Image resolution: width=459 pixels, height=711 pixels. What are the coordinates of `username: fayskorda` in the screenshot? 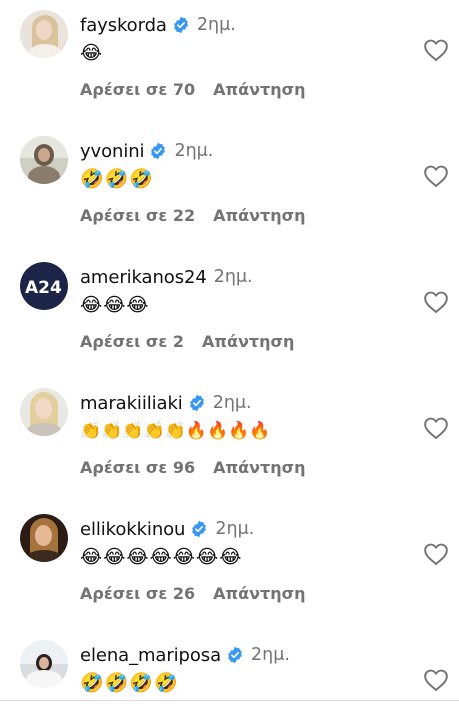 It's located at (123, 25).